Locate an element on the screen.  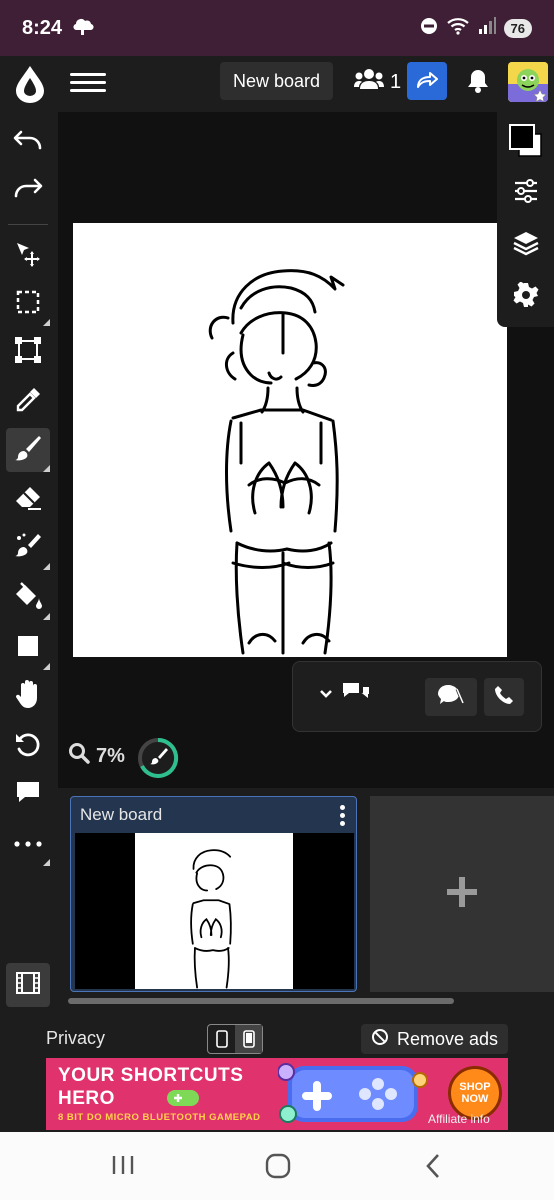
redo-button is located at coordinates (28, 190).